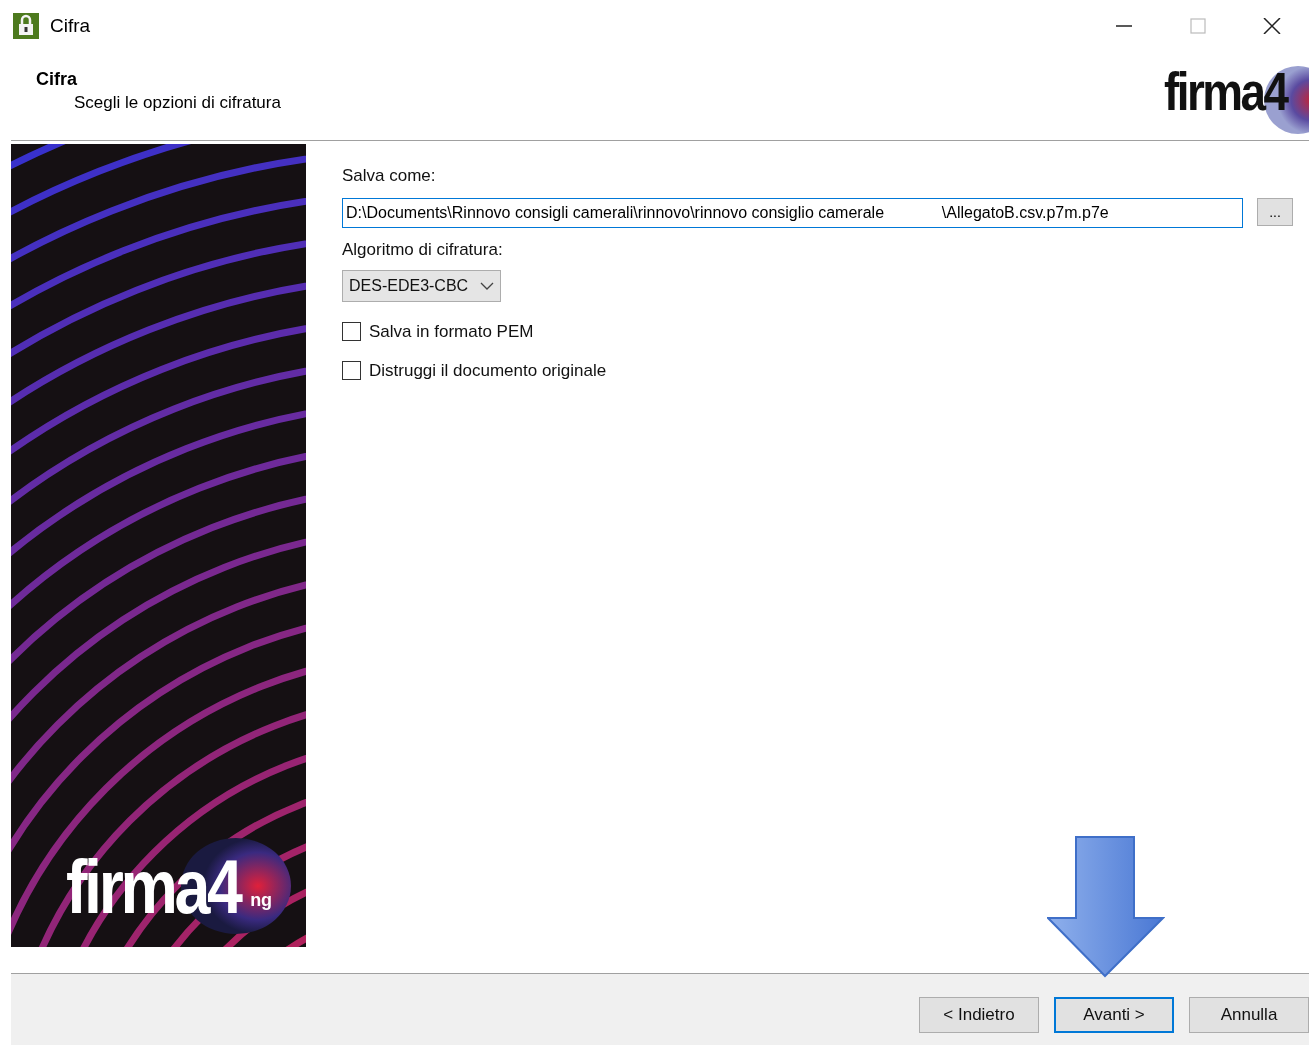 The width and height of the screenshot is (1309, 1045). What do you see at coordinates (487, 286) in the screenshot?
I see `chevron-icon` at bounding box center [487, 286].